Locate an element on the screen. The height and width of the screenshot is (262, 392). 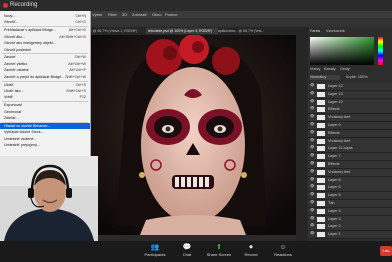
opacity-field: Krytie: 100% is located at coordinates (357, 77).